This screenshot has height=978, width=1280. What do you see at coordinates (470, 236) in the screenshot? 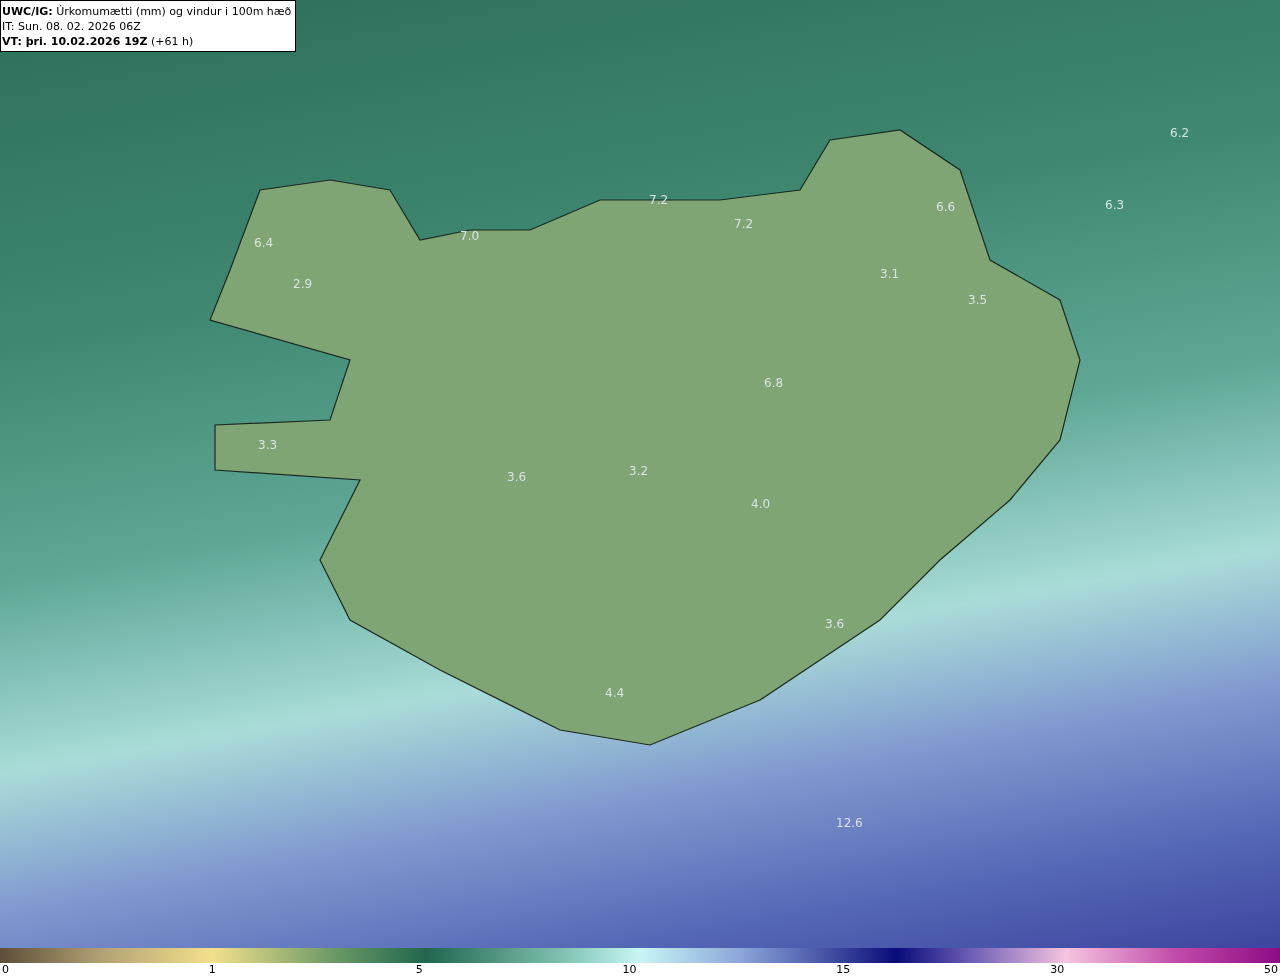
I see `map-value-label: 7.0` at bounding box center [470, 236].